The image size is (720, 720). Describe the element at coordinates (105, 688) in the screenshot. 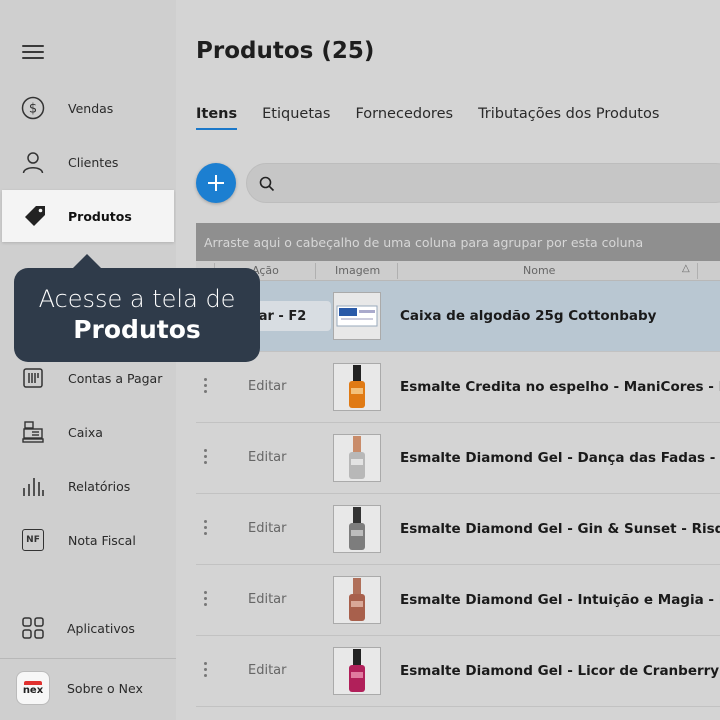

I see `sidebar-item-label: Sobre o Nex` at that location.